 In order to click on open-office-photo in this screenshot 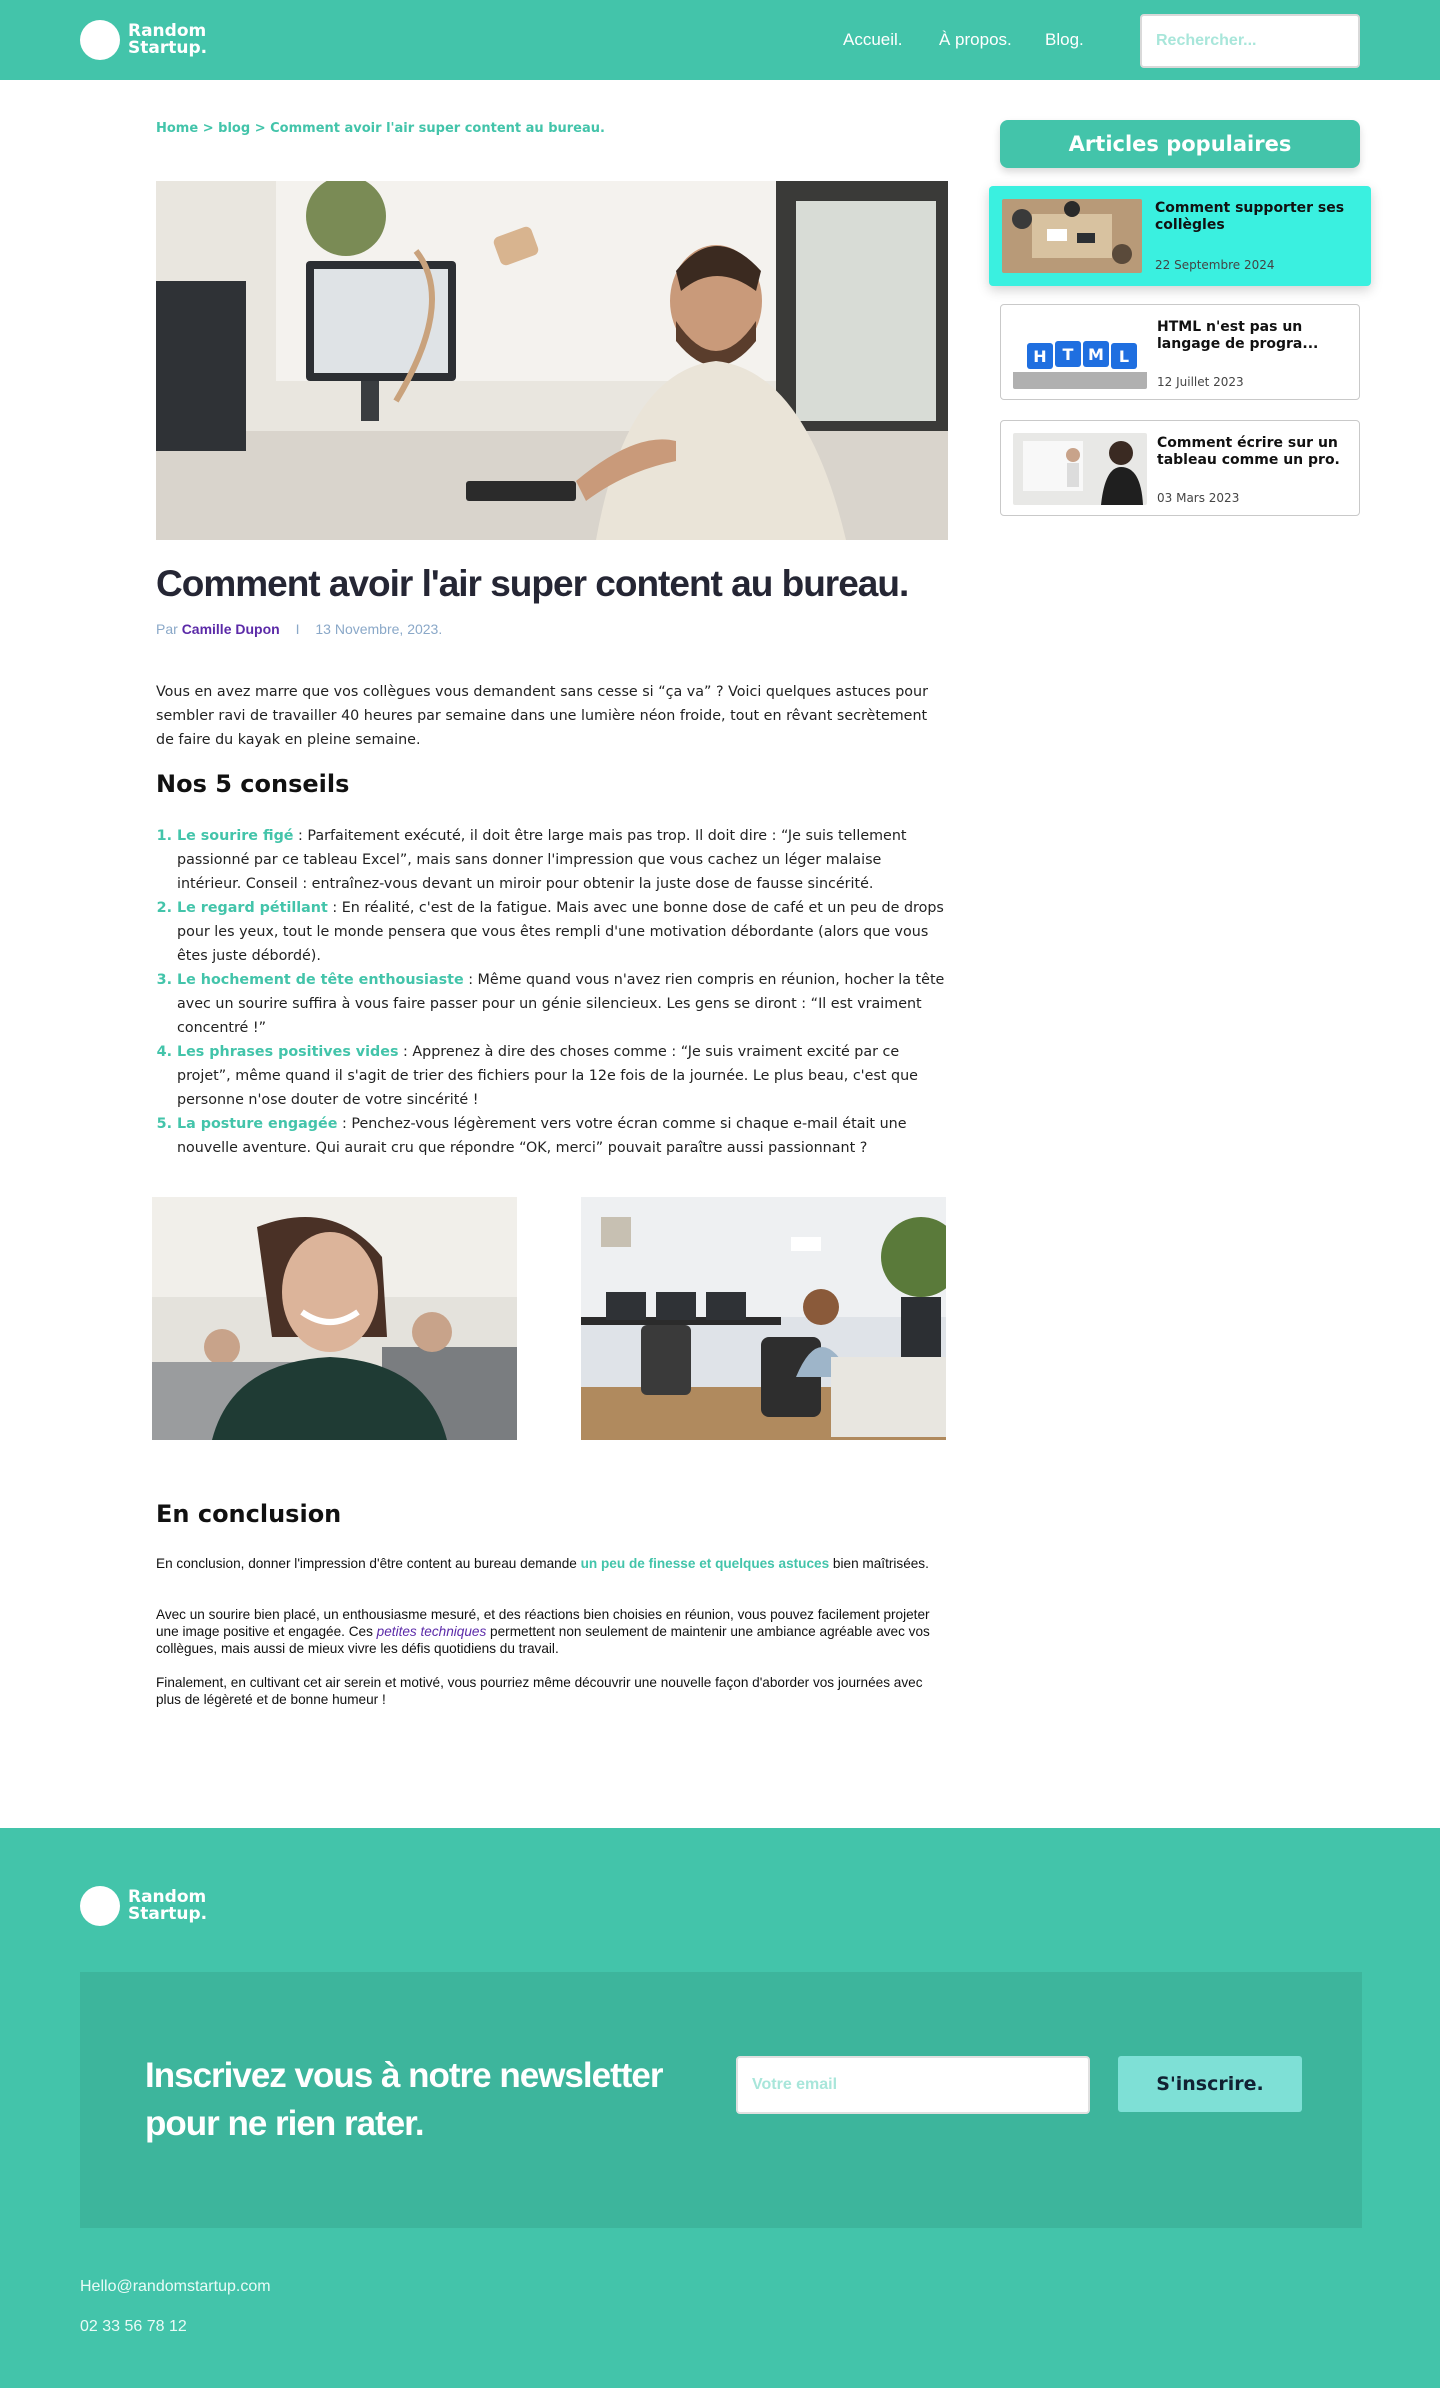, I will do `click(763, 1318)`.